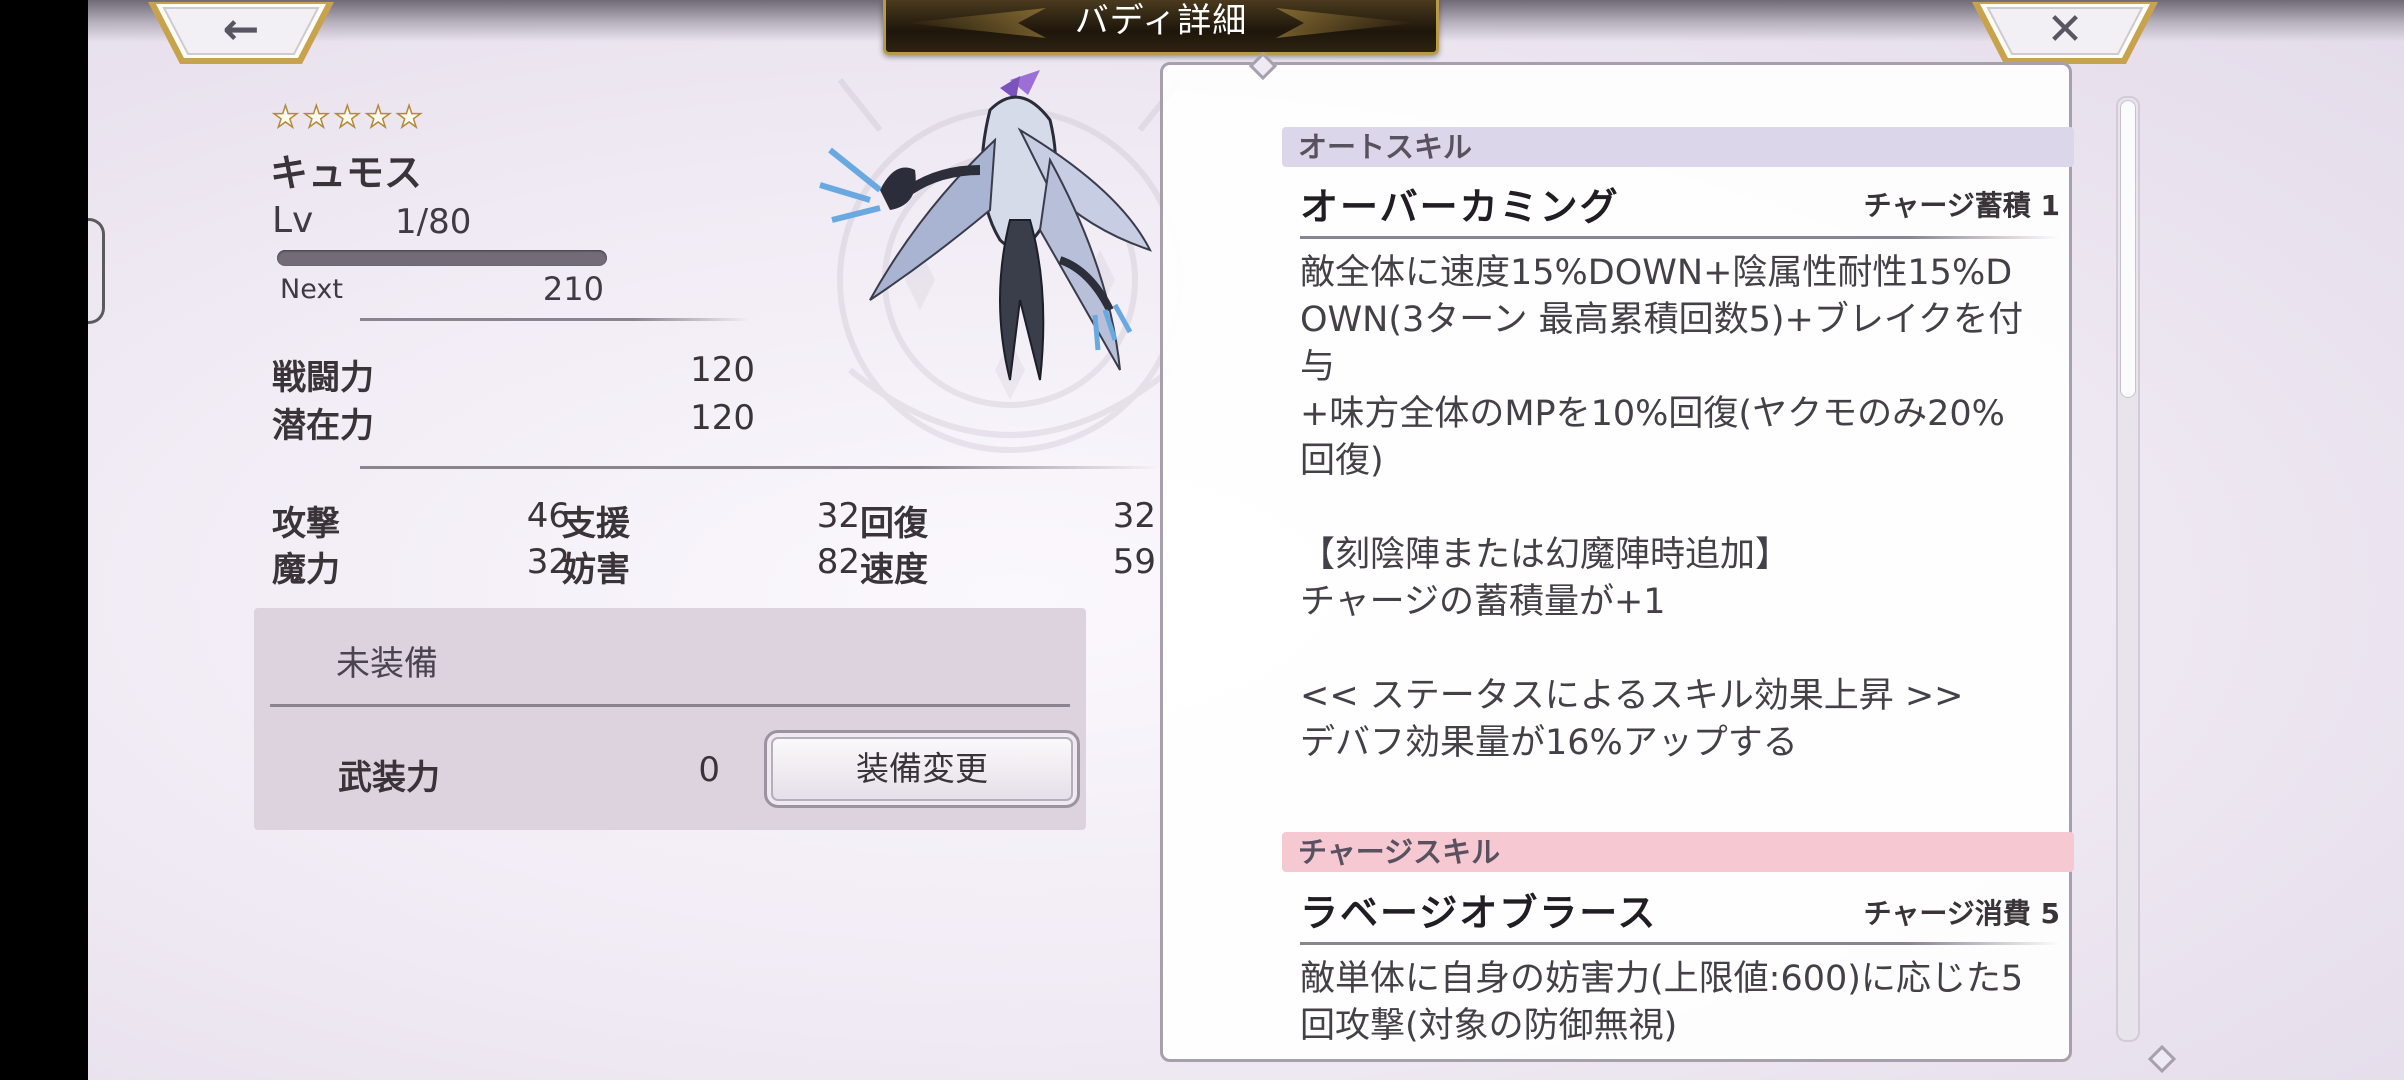  I want to click on close-icon: ✕, so click(2065, 29).